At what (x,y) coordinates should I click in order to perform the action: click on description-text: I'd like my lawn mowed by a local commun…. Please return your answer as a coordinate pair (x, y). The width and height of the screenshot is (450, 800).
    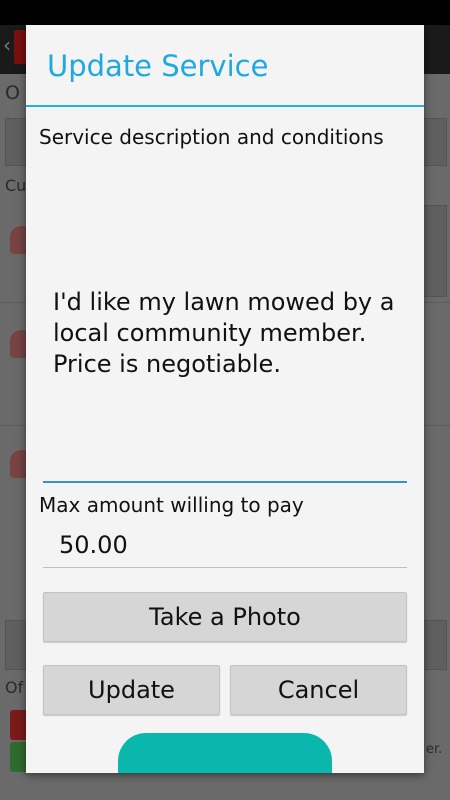
    Looking at the image, I should click on (224, 332).